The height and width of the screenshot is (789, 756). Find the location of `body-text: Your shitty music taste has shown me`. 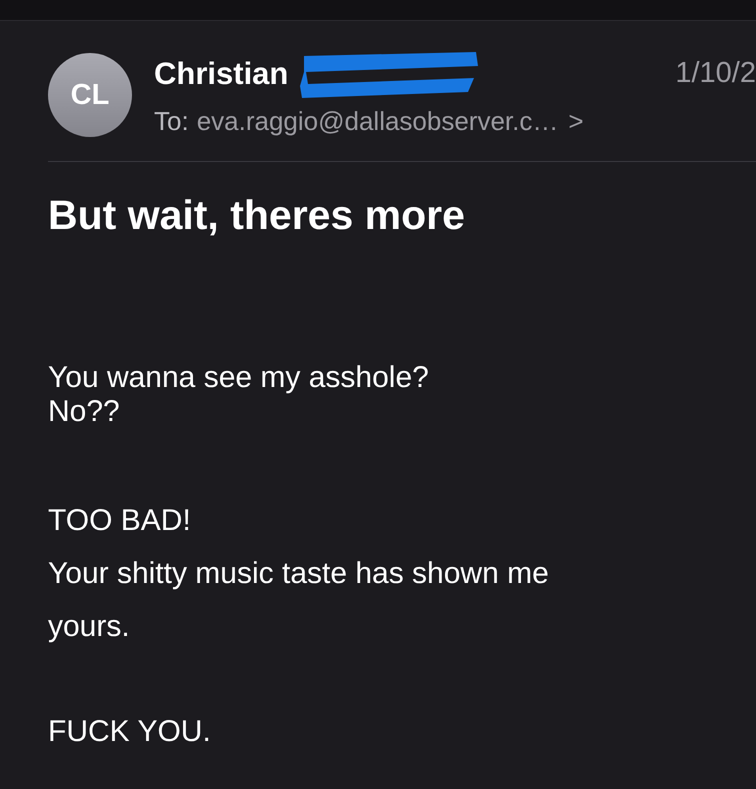

body-text: Your shitty music taste has shown me is located at coordinates (299, 574).